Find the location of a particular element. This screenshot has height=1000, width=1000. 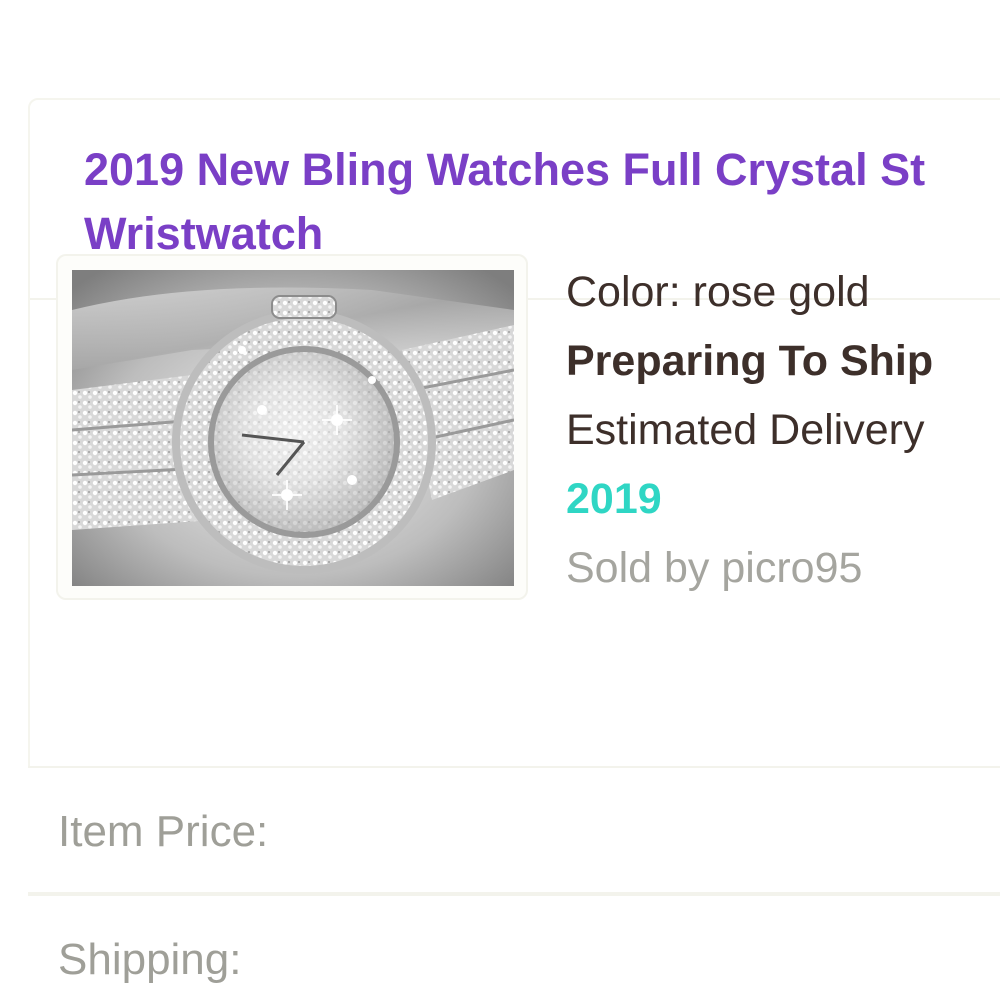

shipping-row: Shipping: is located at coordinates (514, 947).